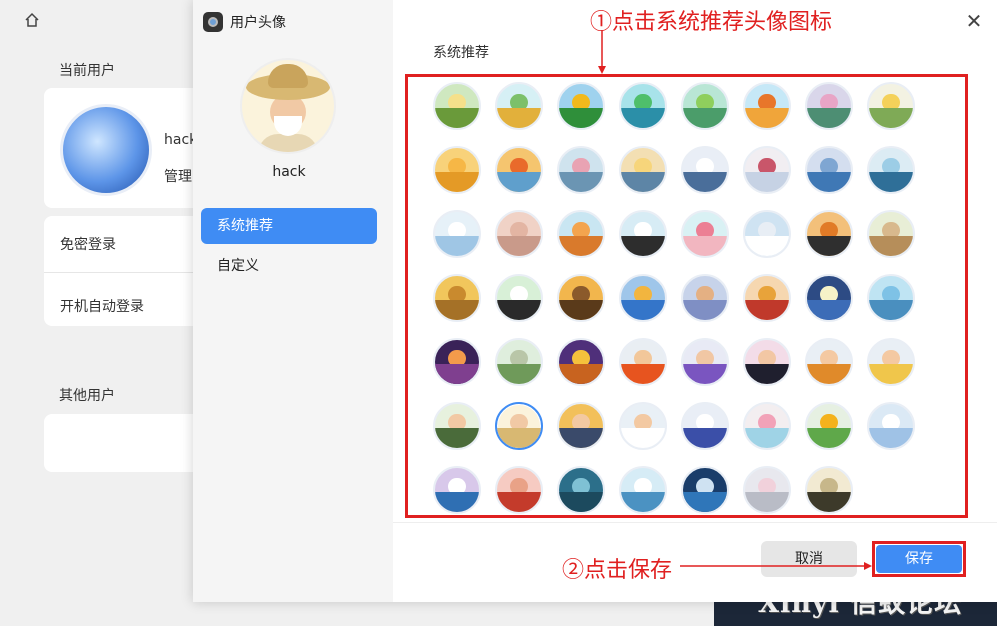 The height and width of the screenshot is (626, 997). What do you see at coordinates (695, 522) in the screenshot?
I see `footer-divider` at bounding box center [695, 522].